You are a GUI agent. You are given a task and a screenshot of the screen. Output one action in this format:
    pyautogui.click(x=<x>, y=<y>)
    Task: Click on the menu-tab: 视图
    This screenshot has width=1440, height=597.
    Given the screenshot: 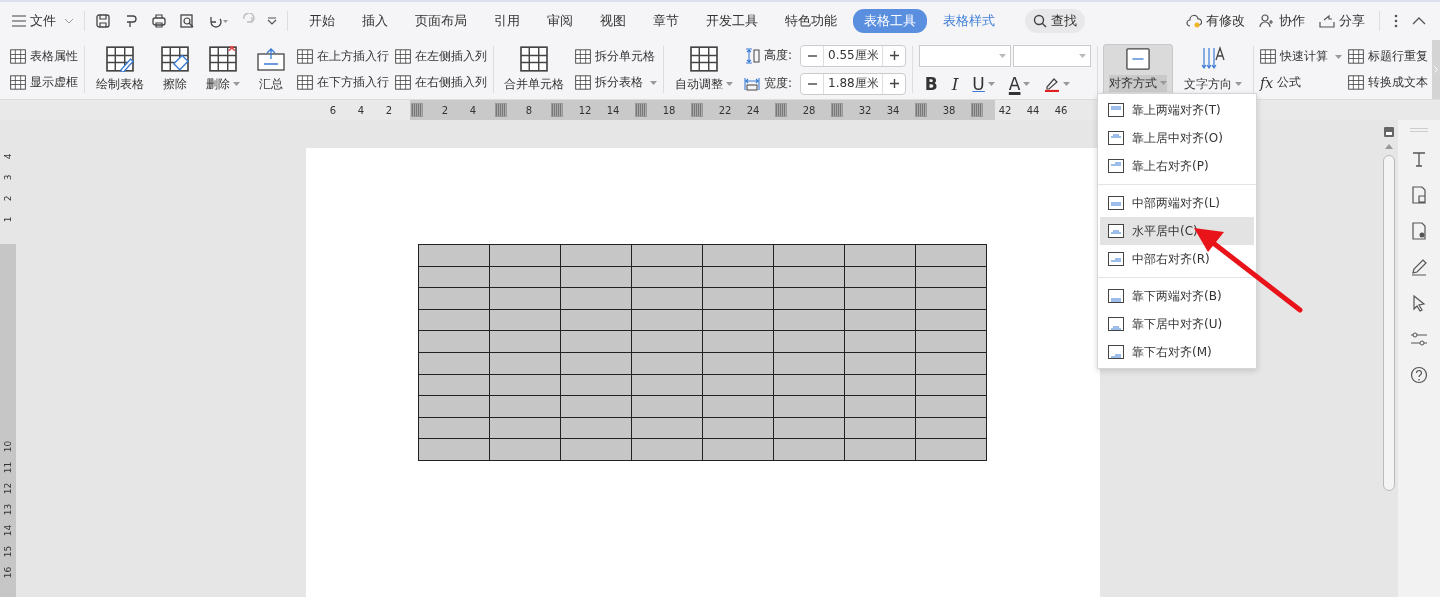 What is the action you would take?
    pyautogui.click(x=613, y=21)
    